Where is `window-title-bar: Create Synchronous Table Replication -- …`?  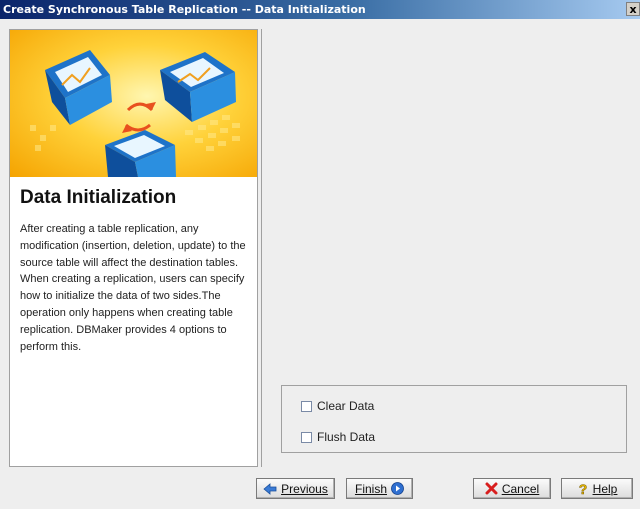
window-title-bar: Create Synchronous Table Replication -- … is located at coordinates (320, 9).